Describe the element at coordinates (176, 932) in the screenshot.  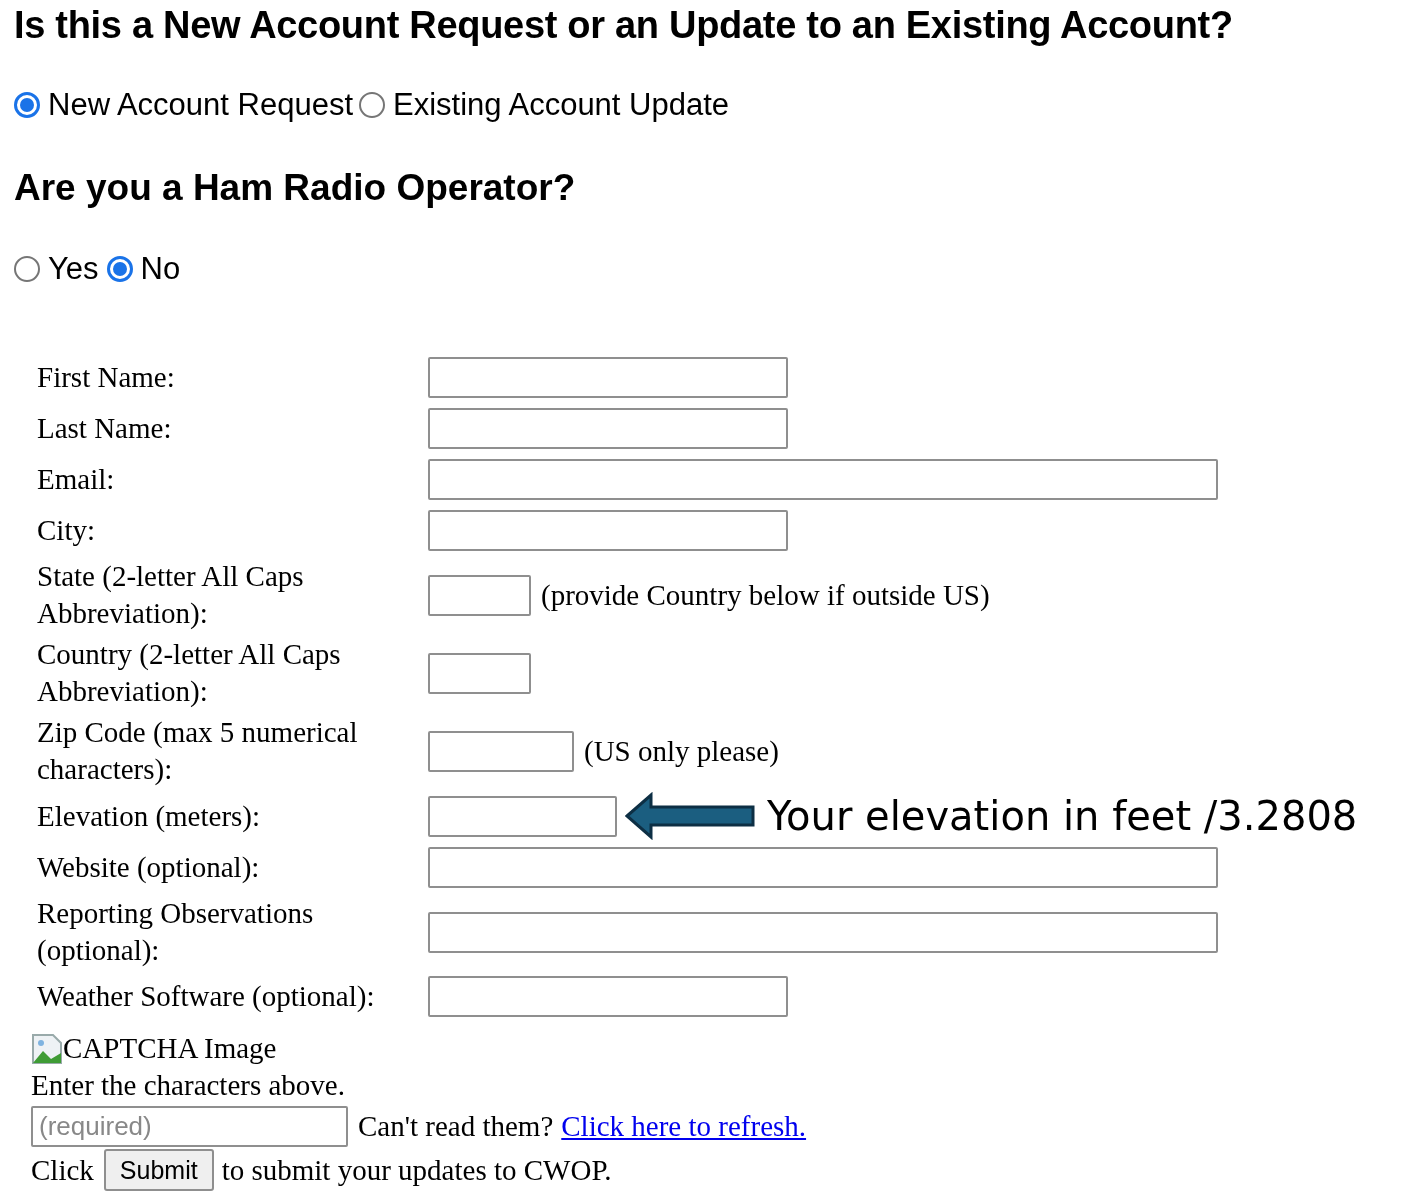
I see `field-label: Reporting Observations (optional):` at that location.